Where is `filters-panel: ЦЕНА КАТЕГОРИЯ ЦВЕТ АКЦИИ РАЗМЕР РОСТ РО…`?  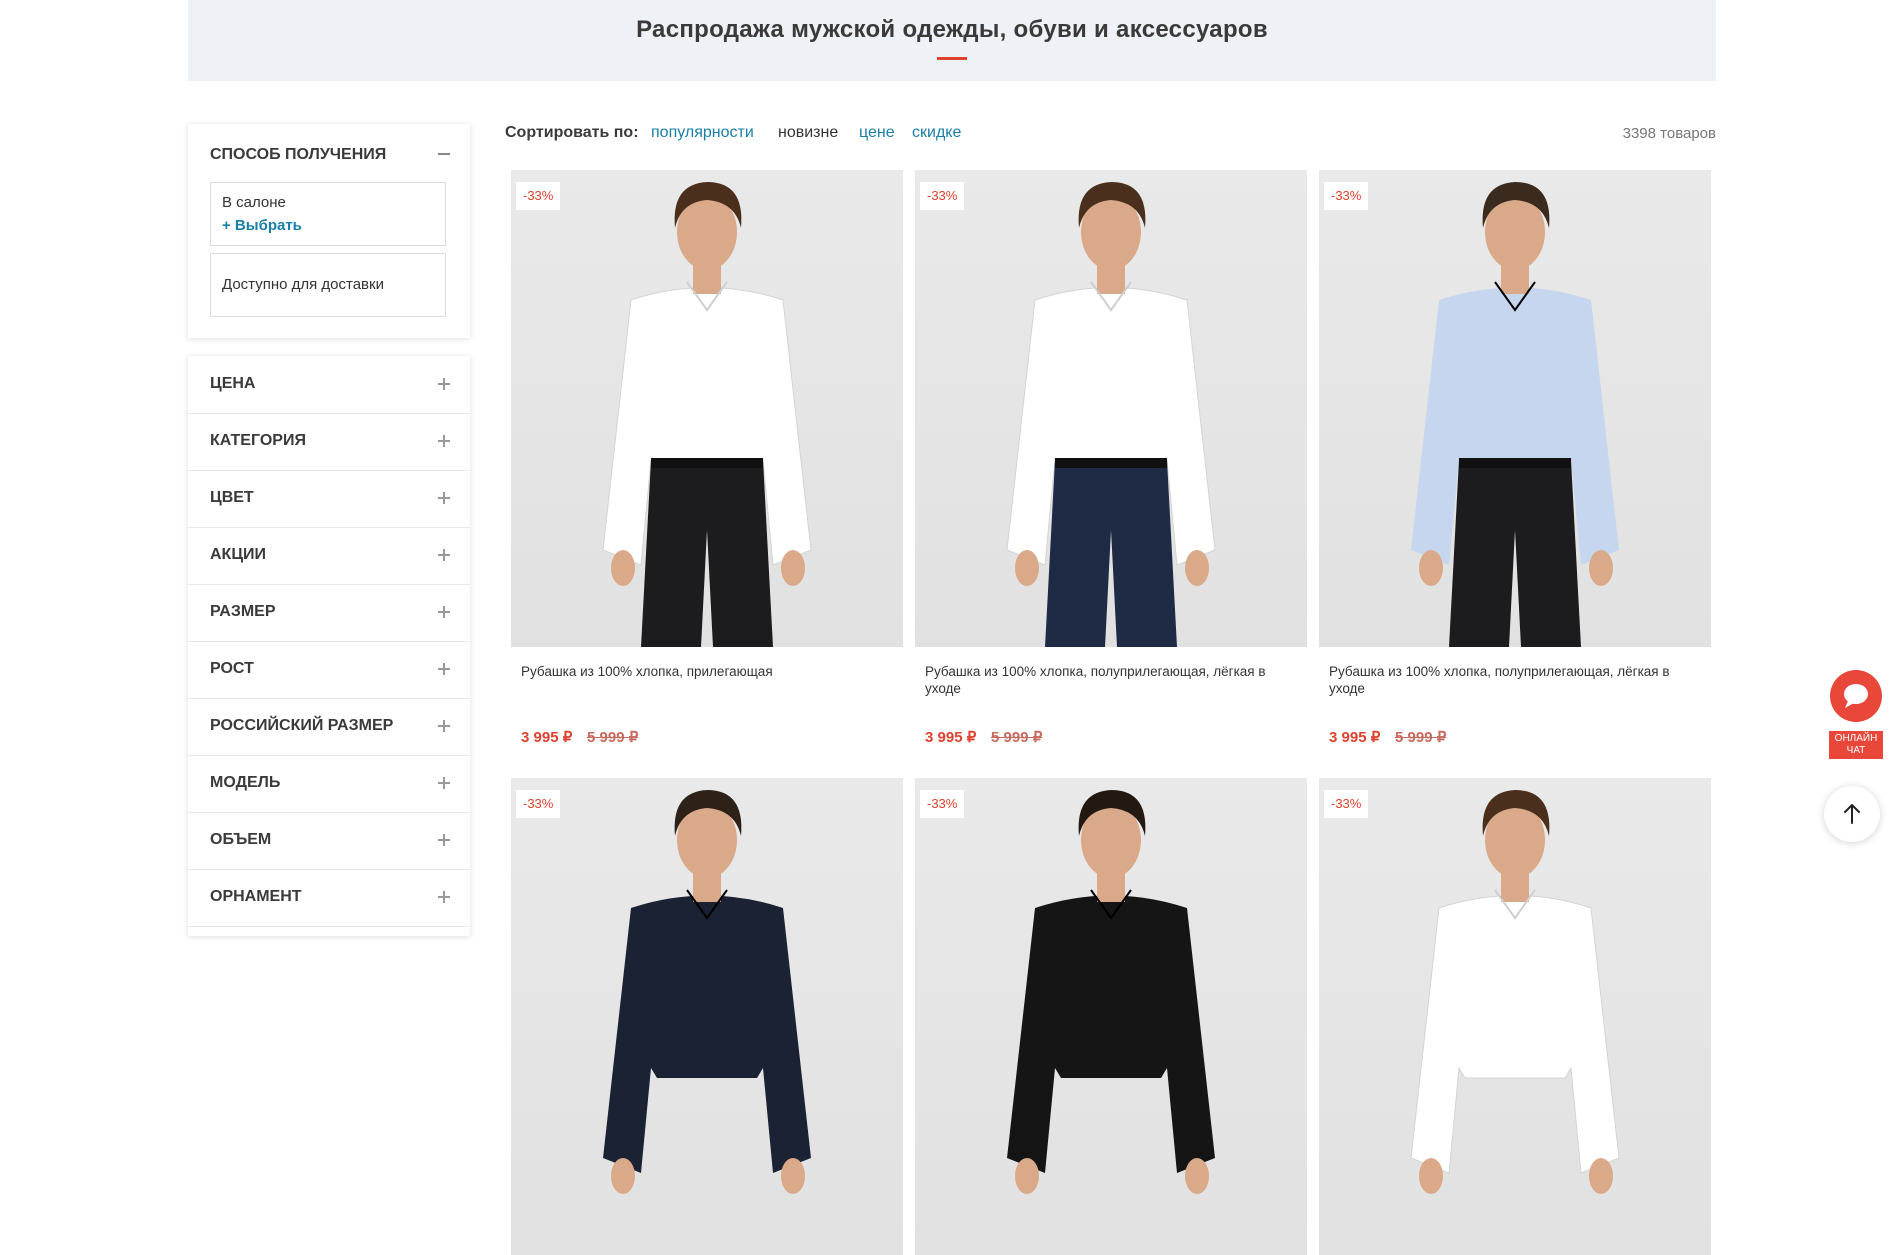 filters-panel: ЦЕНА КАТЕГОРИЯ ЦВЕТ АКЦИИ РАЗМЕР РОСТ РО… is located at coordinates (329, 646).